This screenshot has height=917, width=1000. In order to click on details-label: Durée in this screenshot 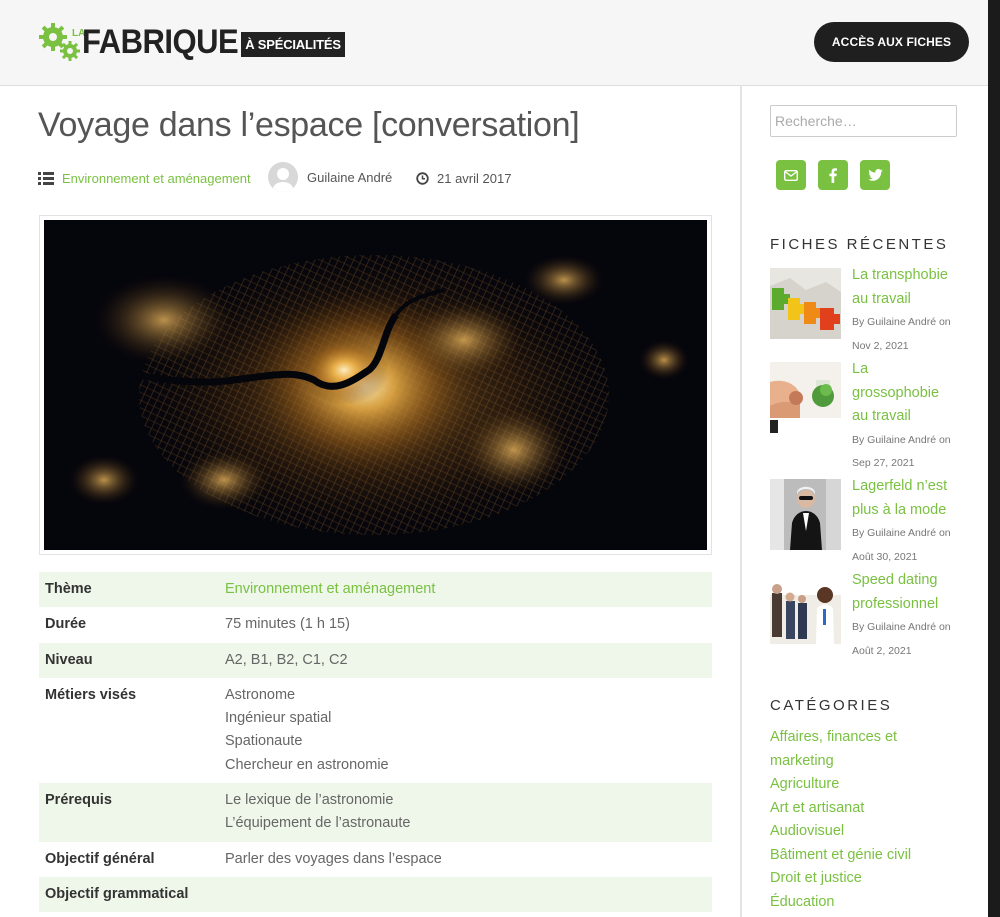, I will do `click(66, 624)`.